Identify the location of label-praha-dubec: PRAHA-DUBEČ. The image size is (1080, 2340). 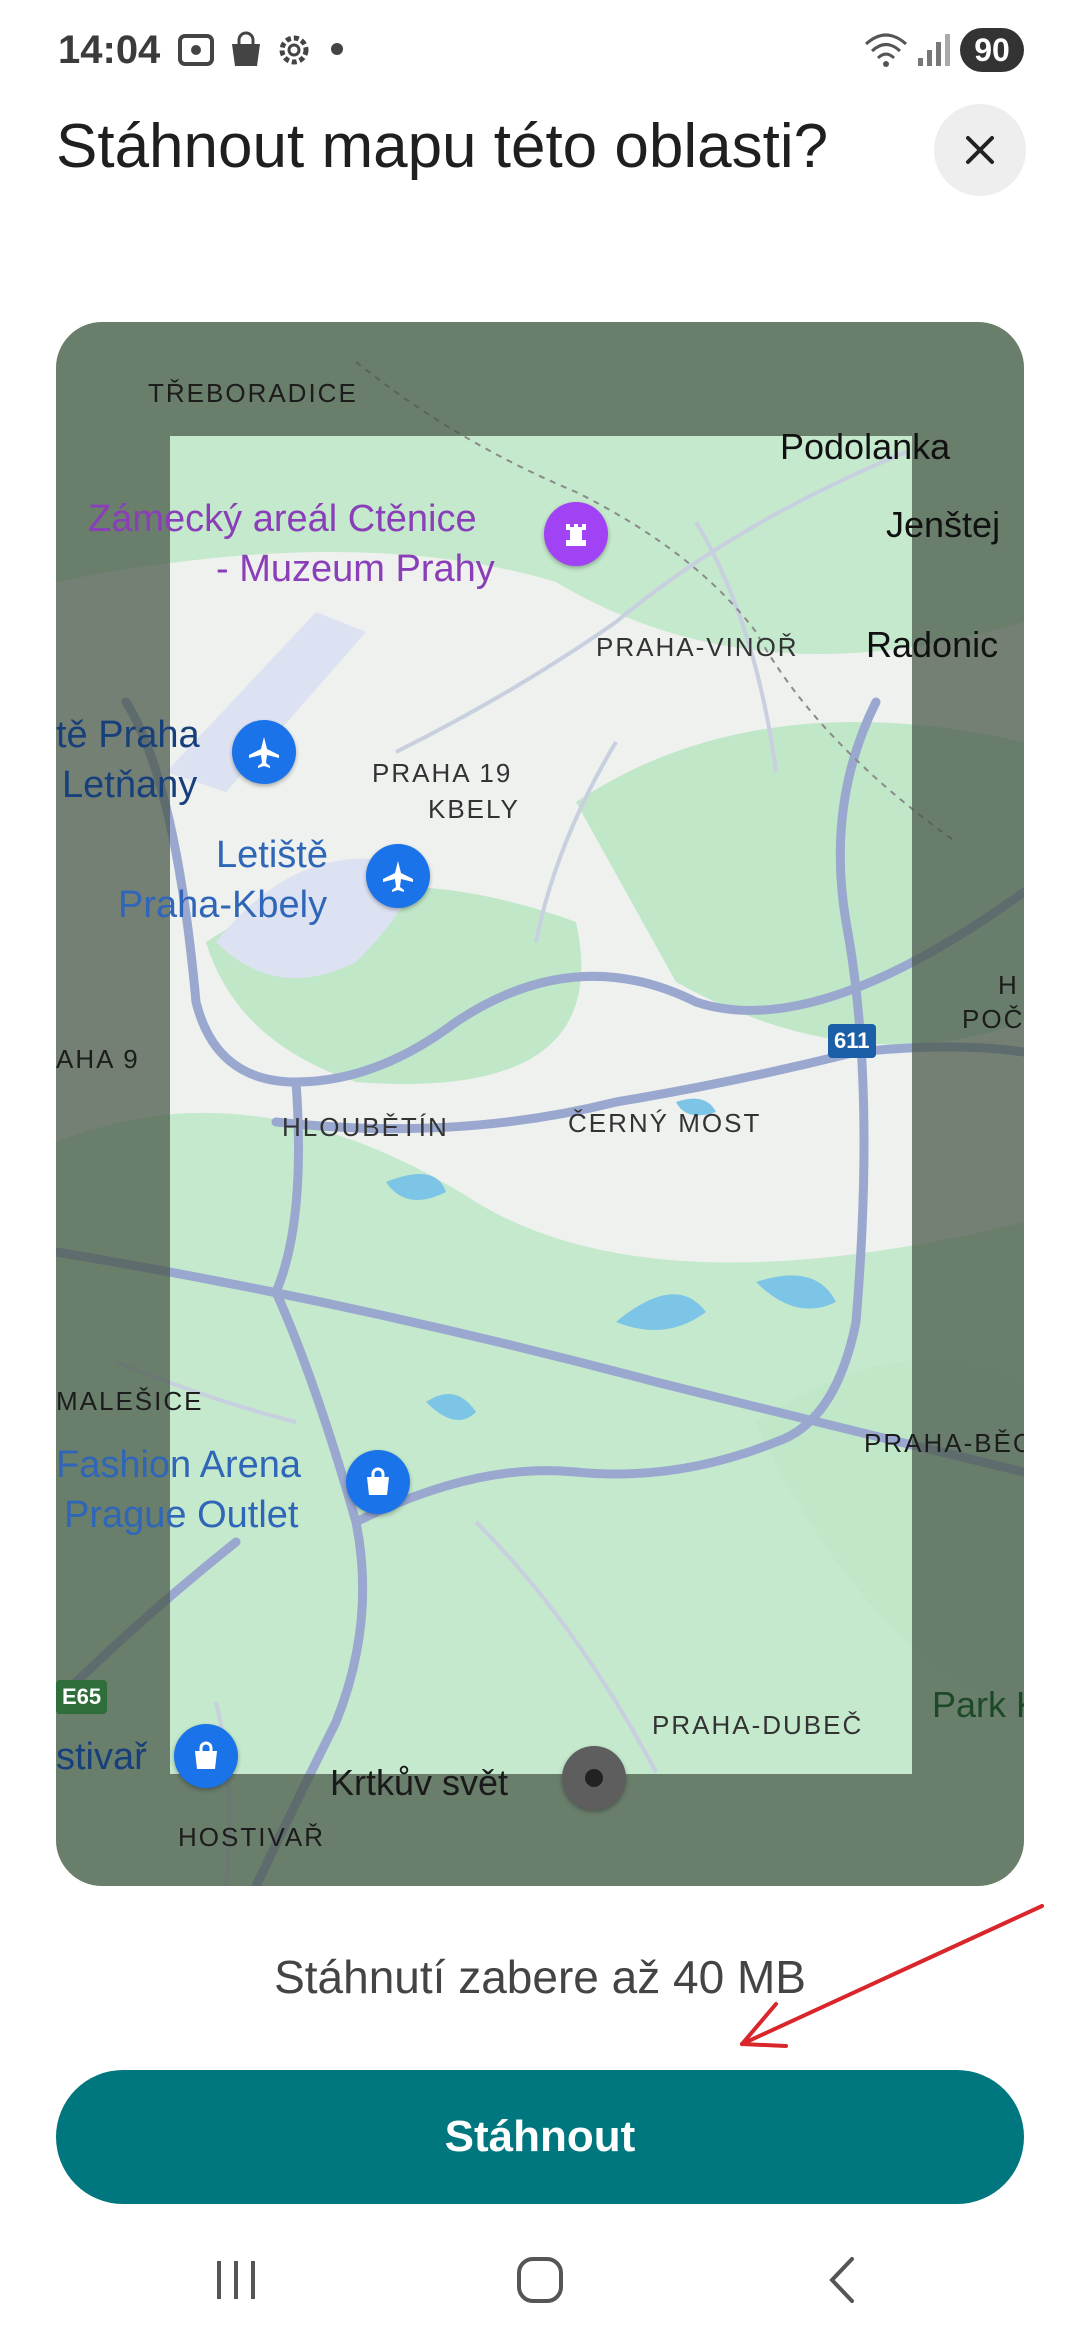
(758, 1725).